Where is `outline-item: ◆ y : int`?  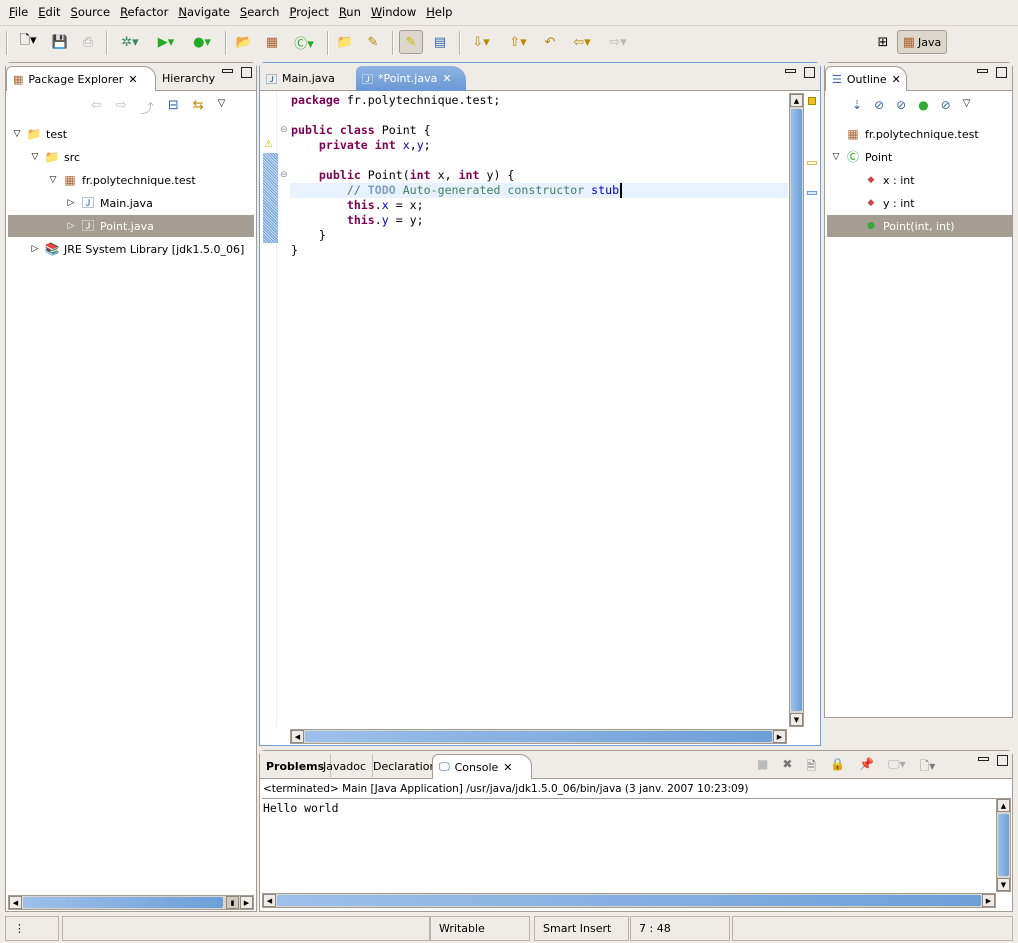
outline-item: ◆ y : int is located at coordinates (871, 203).